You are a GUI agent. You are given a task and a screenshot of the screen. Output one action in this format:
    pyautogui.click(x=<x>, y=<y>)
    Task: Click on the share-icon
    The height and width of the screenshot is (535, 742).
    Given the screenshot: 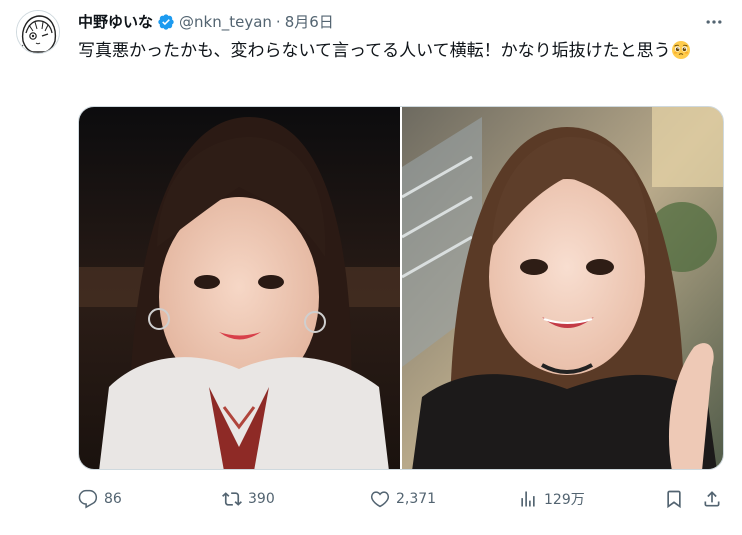 What is the action you would take?
    pyautogui.click(x=712, y=499)
    